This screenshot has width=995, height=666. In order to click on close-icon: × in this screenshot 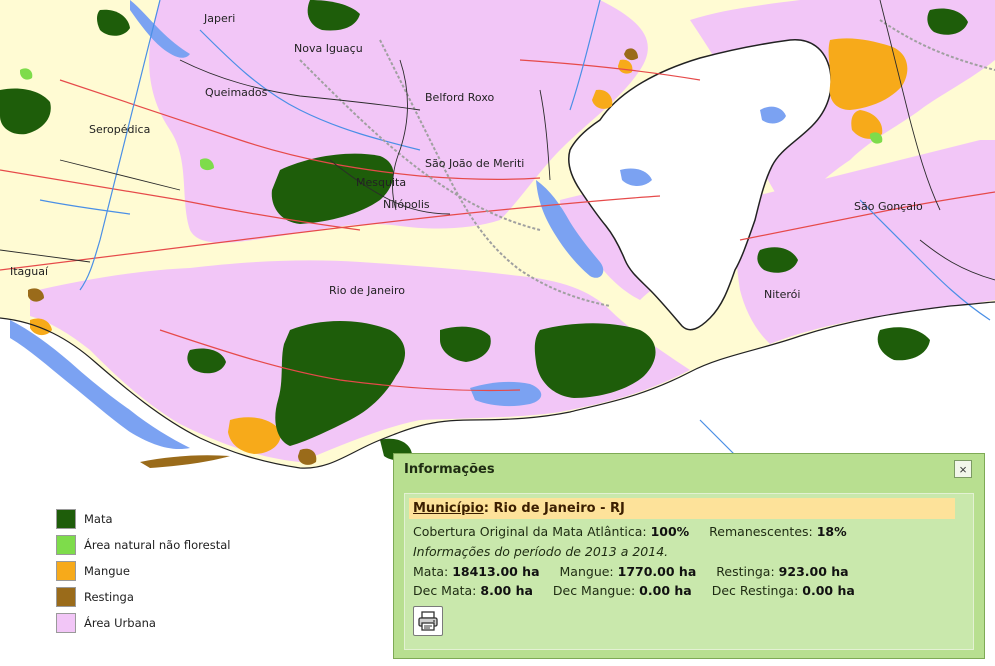, I will do `click(963, 469)`.